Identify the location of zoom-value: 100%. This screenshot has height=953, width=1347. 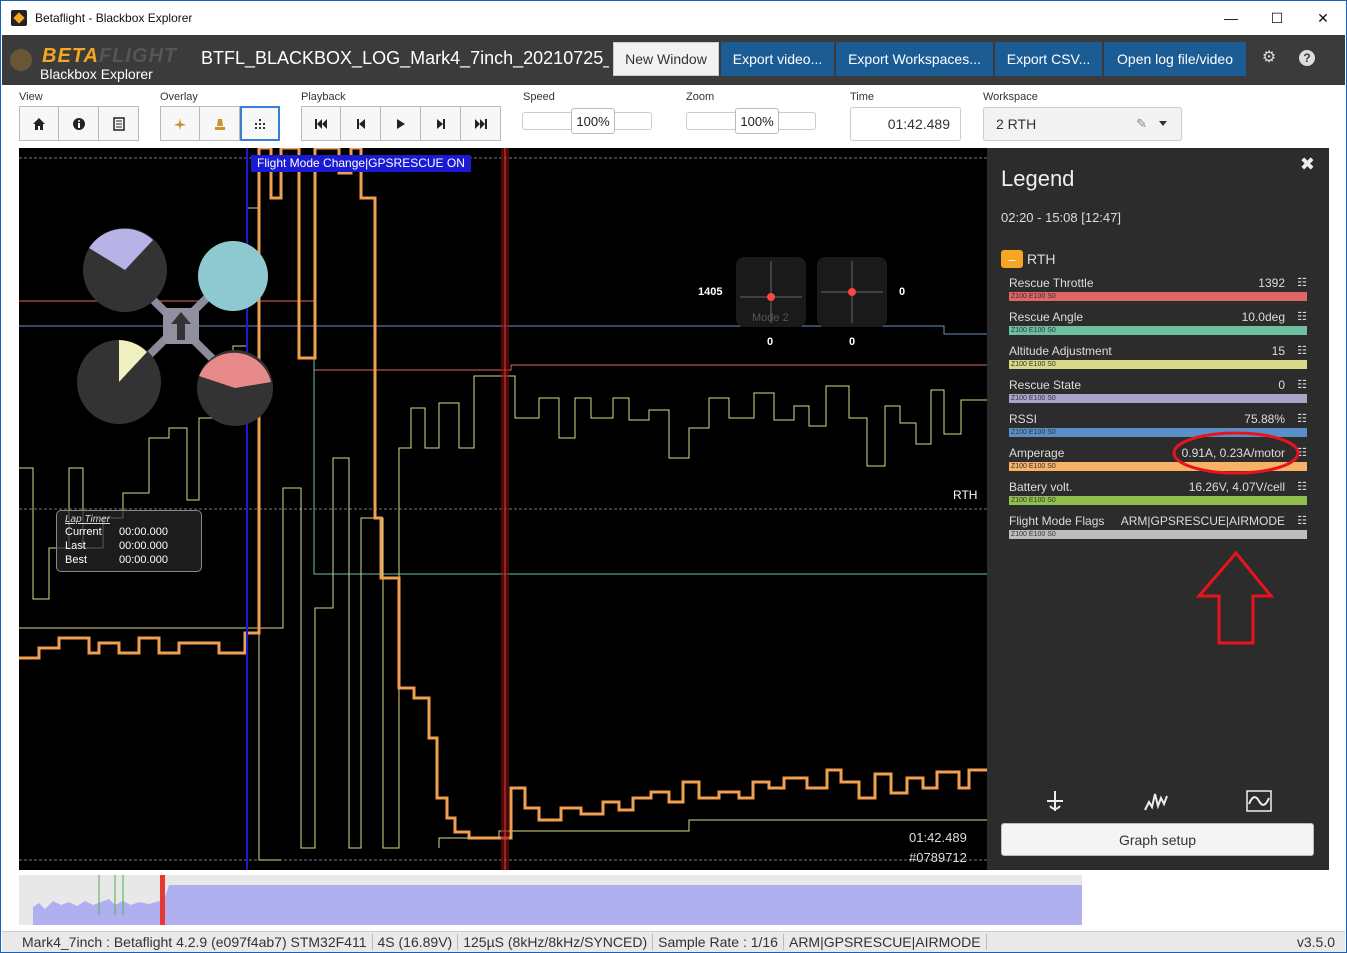
(757, 121).